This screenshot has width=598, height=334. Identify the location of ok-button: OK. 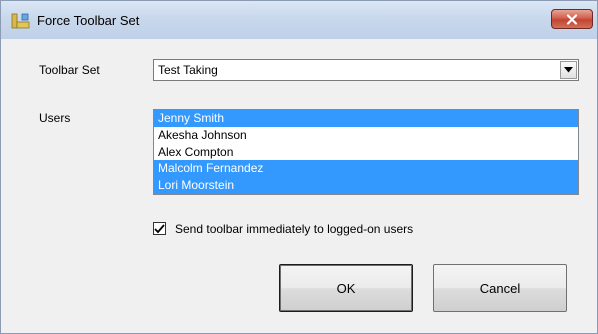
(346, 288).